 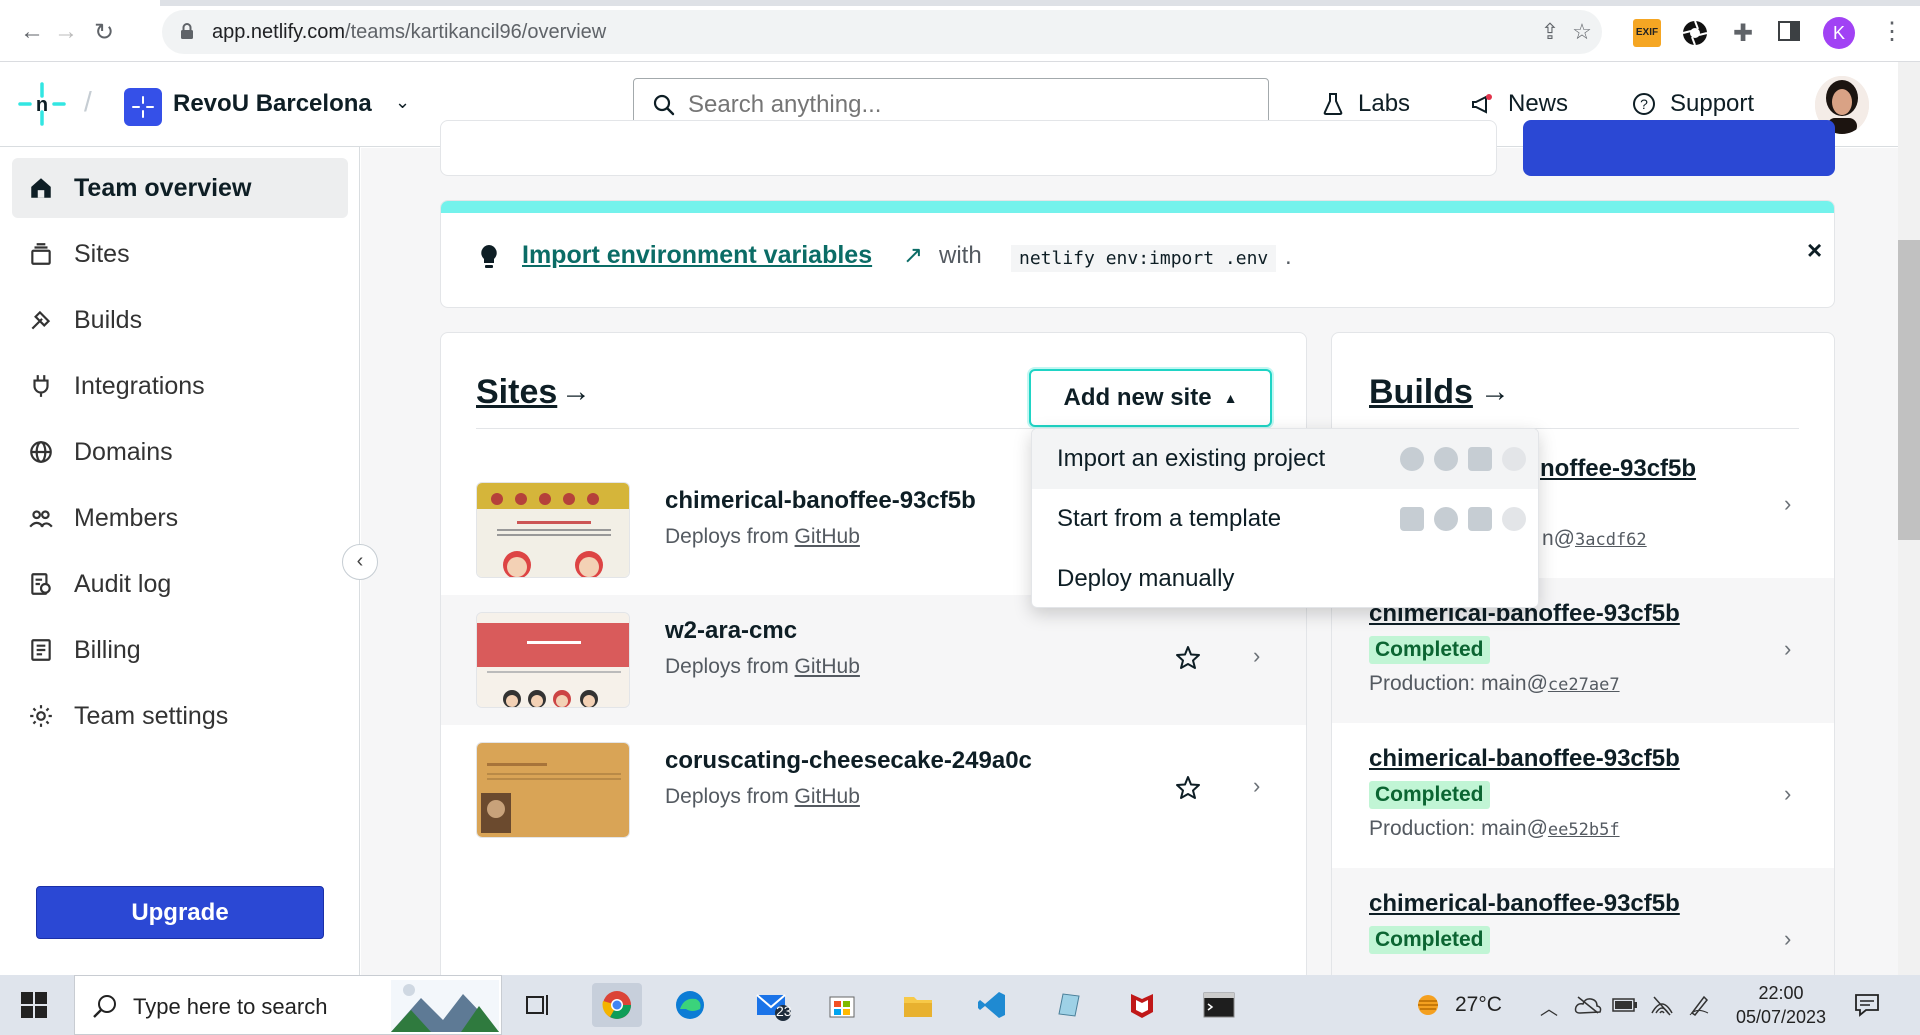 I want to click on support-link: ? Support, so click(x=1693, y=104).